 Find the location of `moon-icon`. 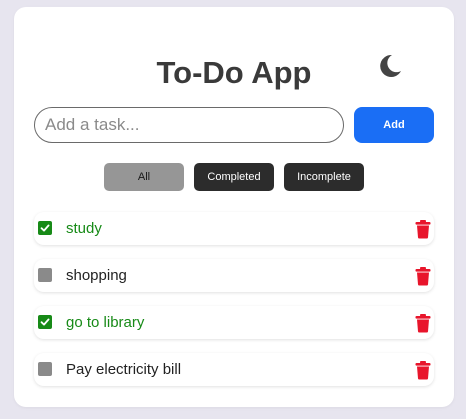

moon-icon is located at coordinates (390, 65).